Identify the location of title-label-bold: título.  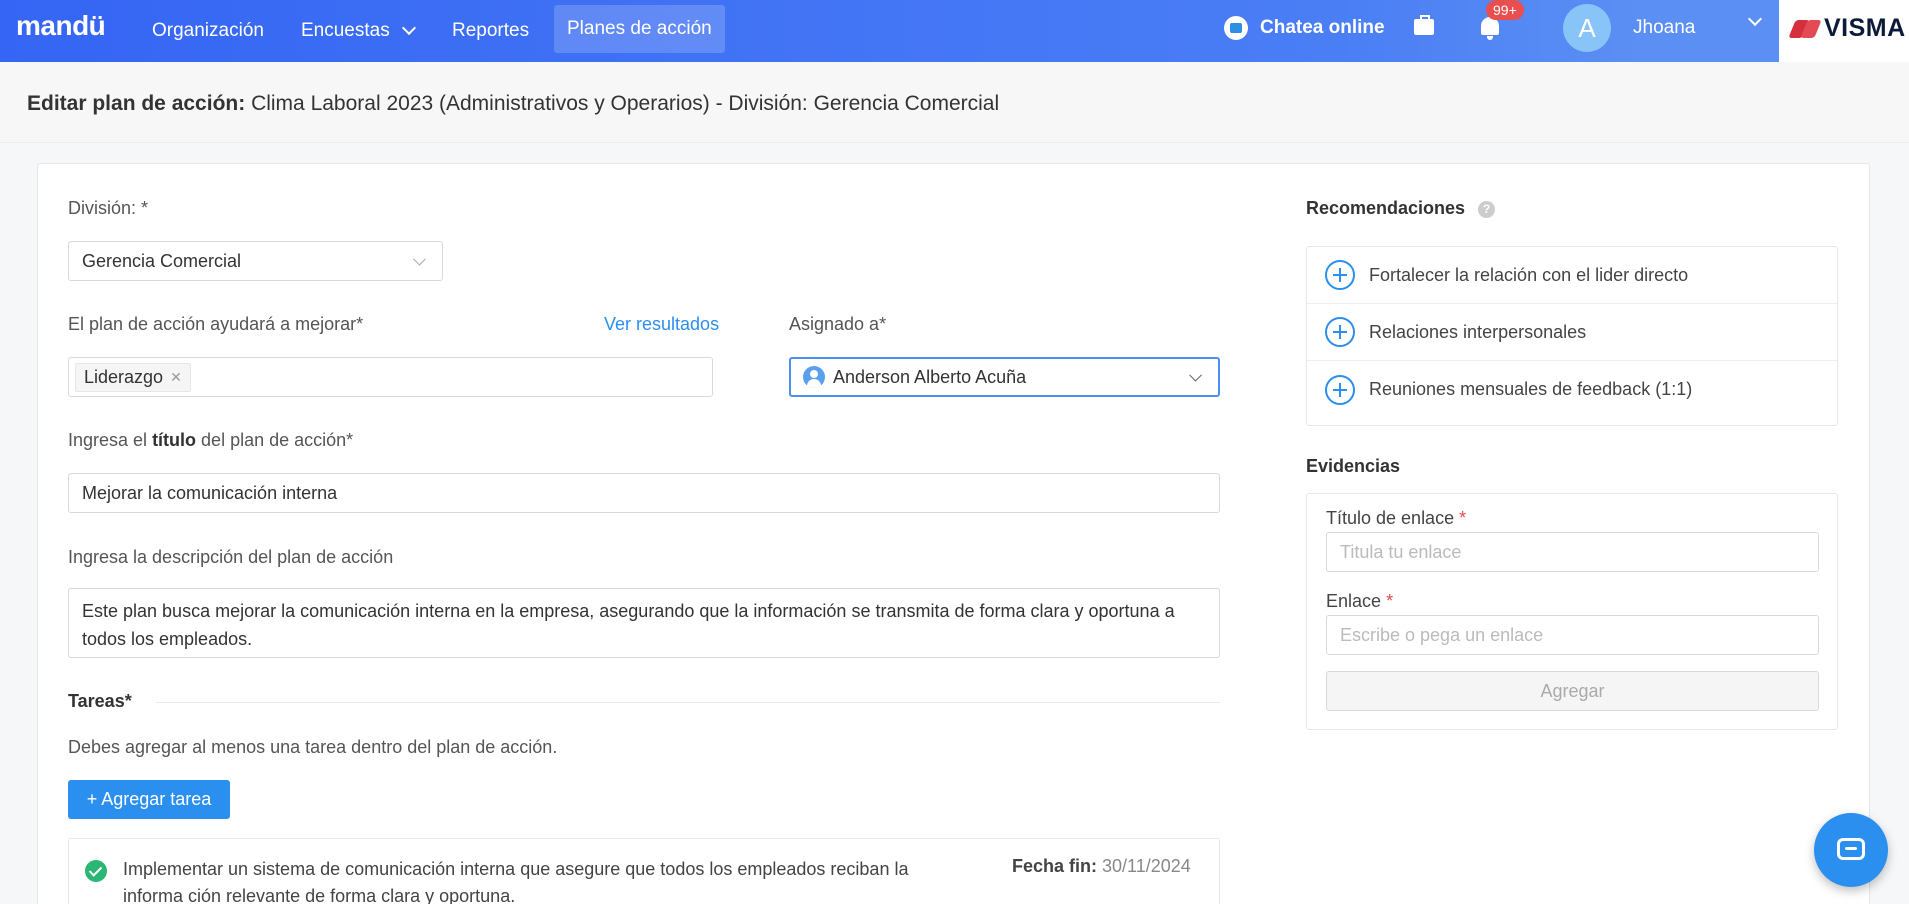
(174, 440).